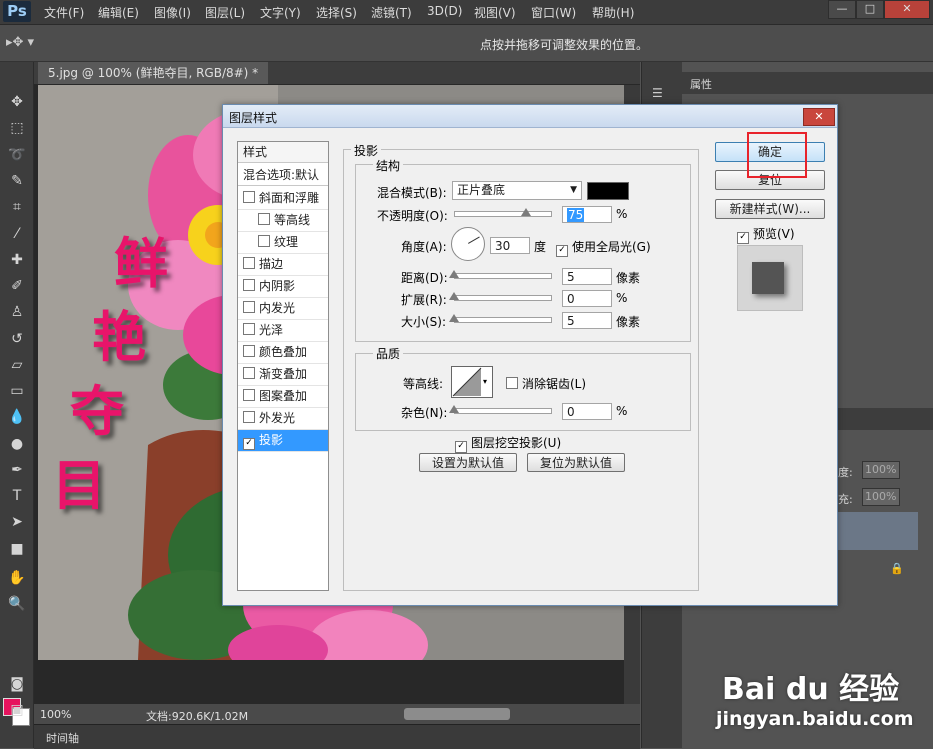  I want to click on crop-tool-icon: ⌗, so click(17, 207).